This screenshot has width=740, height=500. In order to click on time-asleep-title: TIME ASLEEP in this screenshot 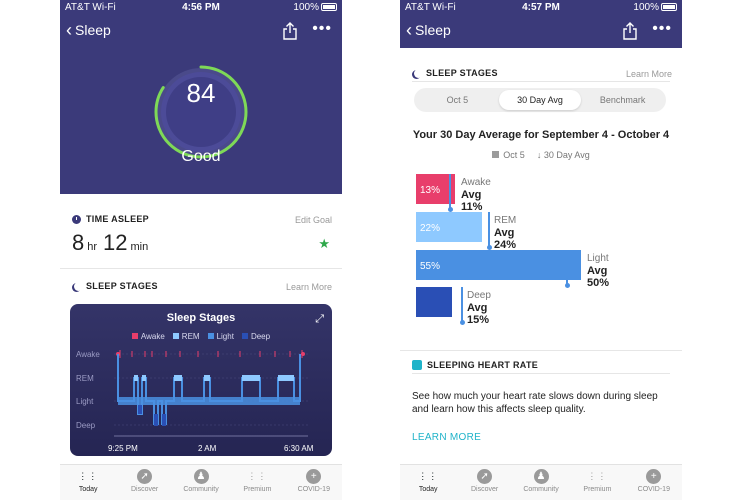, I will do `click(117, 219)`.